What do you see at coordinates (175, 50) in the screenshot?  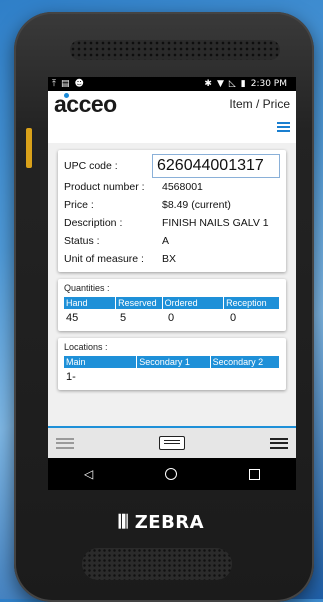 I see `top-speaker` at bounding box center [175, 50].